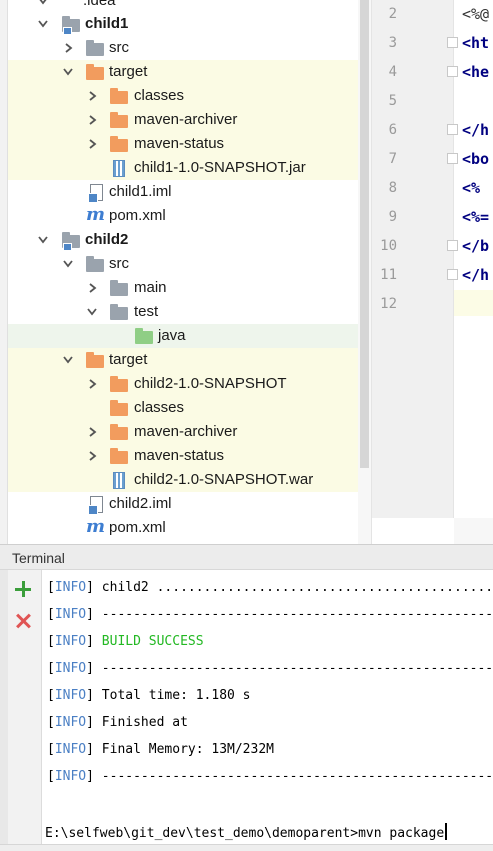 Image resolution: width=493 pixels, height=851 pixels. I want to click on tree-item-main: main, so click(183, 288).